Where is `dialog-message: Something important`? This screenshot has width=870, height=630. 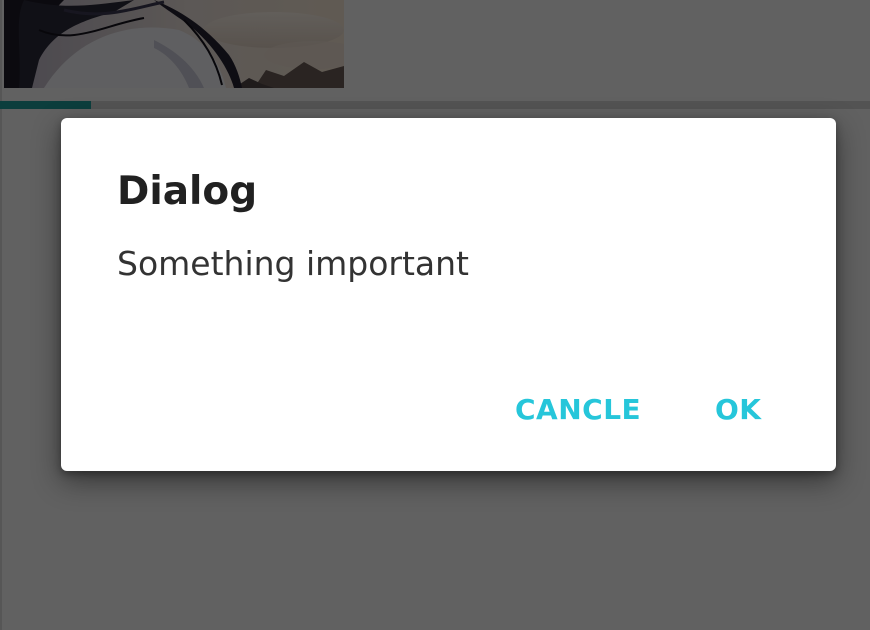 dialog-message: Something important is located at coordinates (293, 263).